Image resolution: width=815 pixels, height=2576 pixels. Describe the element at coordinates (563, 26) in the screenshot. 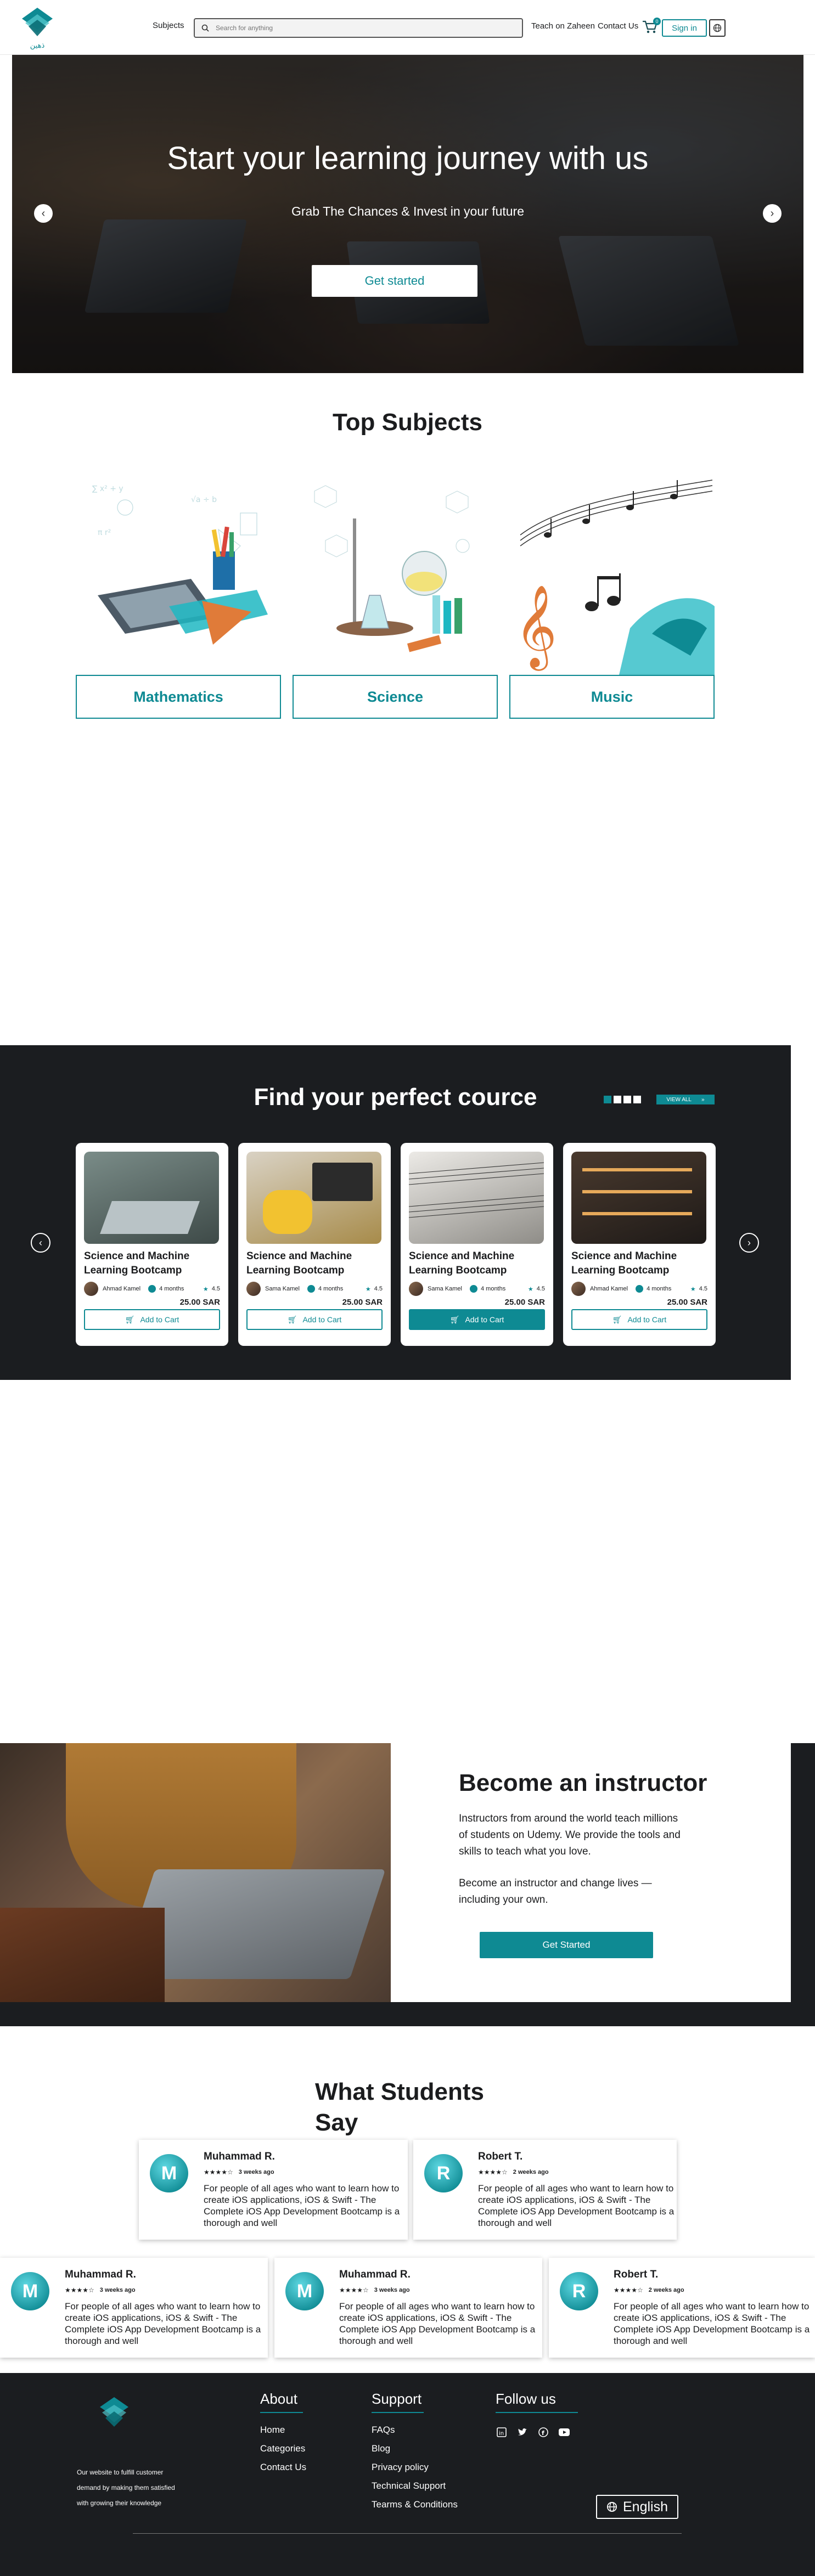

I see `nav-teach: Teach on Zaheen` at that location.